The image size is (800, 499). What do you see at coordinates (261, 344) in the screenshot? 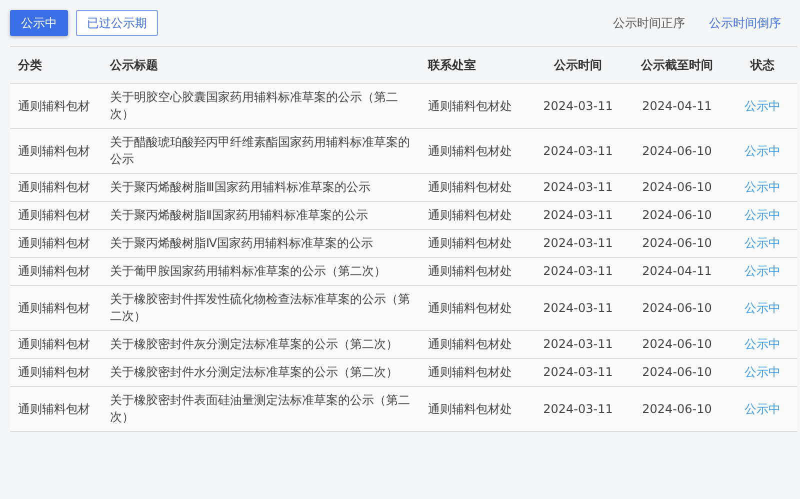
I see `title-link: 关于橡胶密封件灰分测定法标准草案的公示（第二次）` at bounding box center [261, 344].